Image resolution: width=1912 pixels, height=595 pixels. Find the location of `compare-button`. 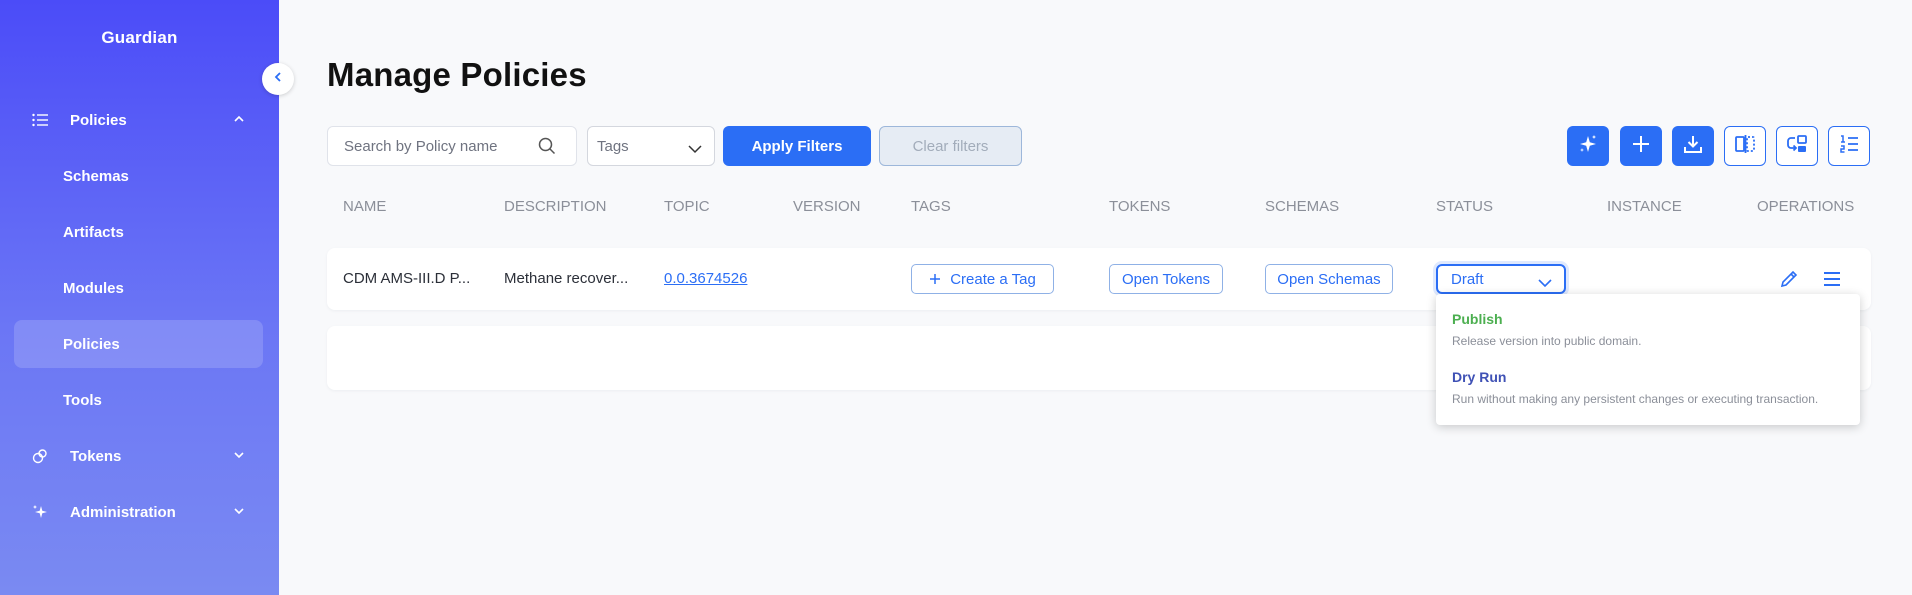

compare-button is located at coordinates (1745, 146).